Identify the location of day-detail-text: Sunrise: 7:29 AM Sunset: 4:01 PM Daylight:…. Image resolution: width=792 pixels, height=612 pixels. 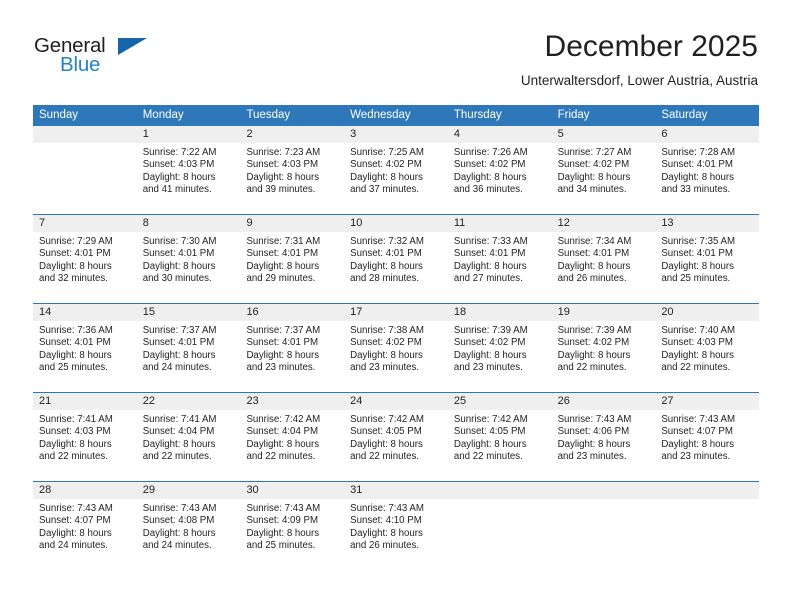
(85, 267).